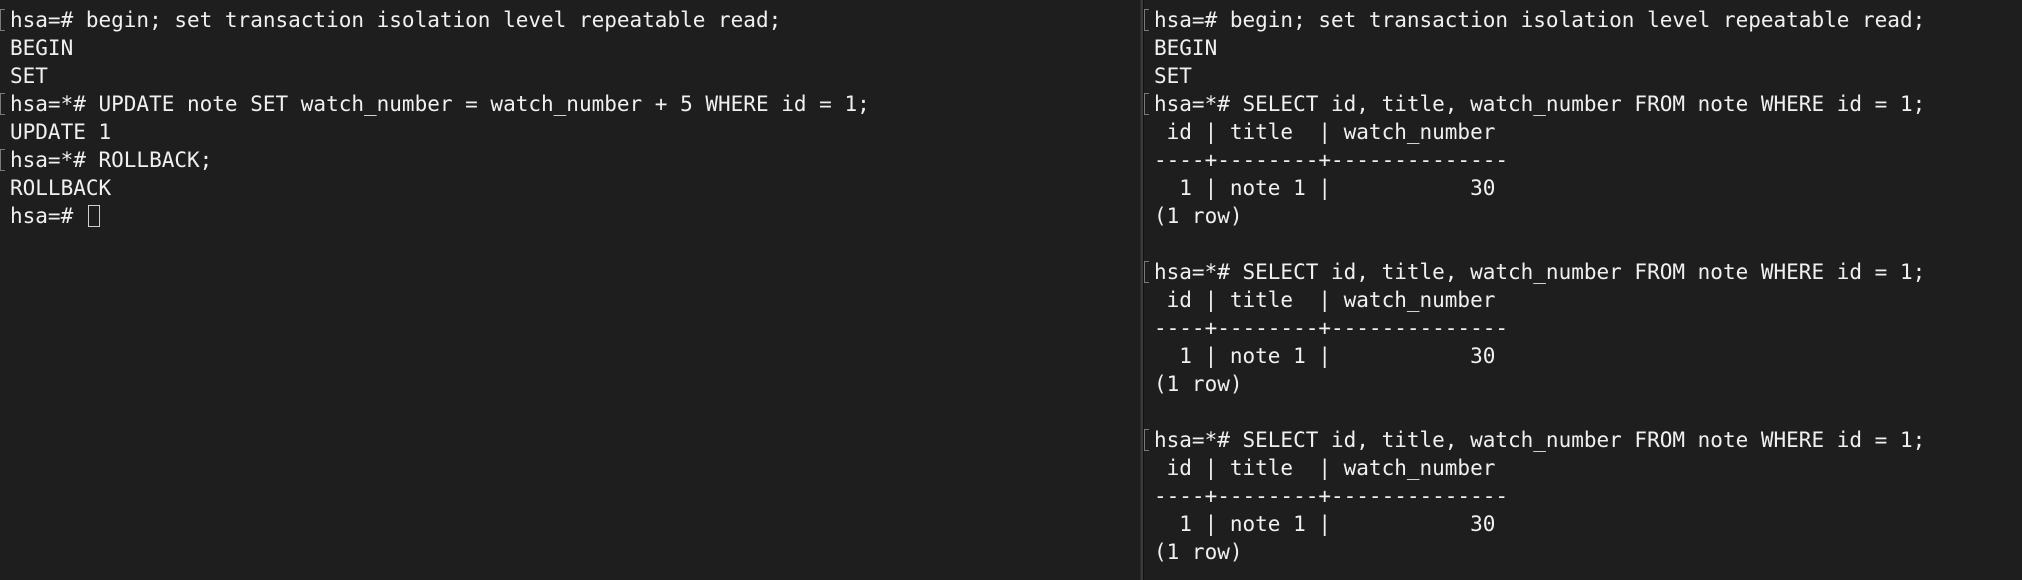 The height and width of the screenshot is (580, 2022). Describe the element at coordinates (93, 216) in the screenshot. I see `text-cursor-icon` at that location.